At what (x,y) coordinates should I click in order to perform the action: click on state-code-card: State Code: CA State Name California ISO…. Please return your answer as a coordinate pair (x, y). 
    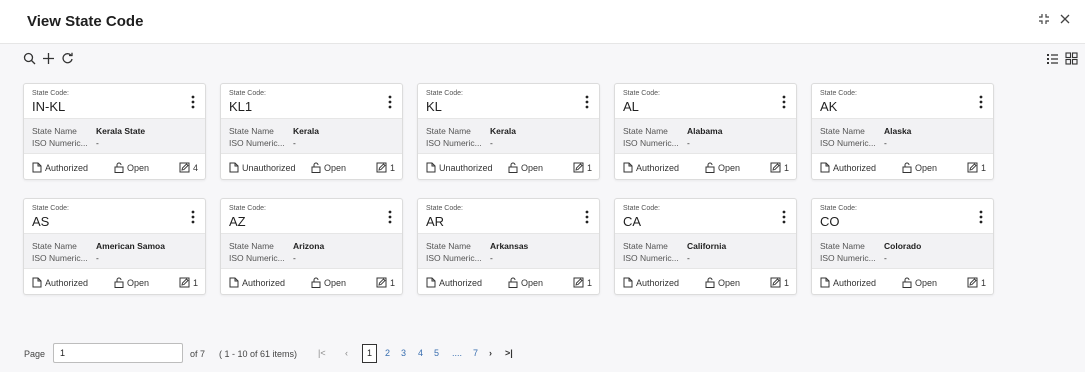
    Looking at the image, I should click on (705, 246).